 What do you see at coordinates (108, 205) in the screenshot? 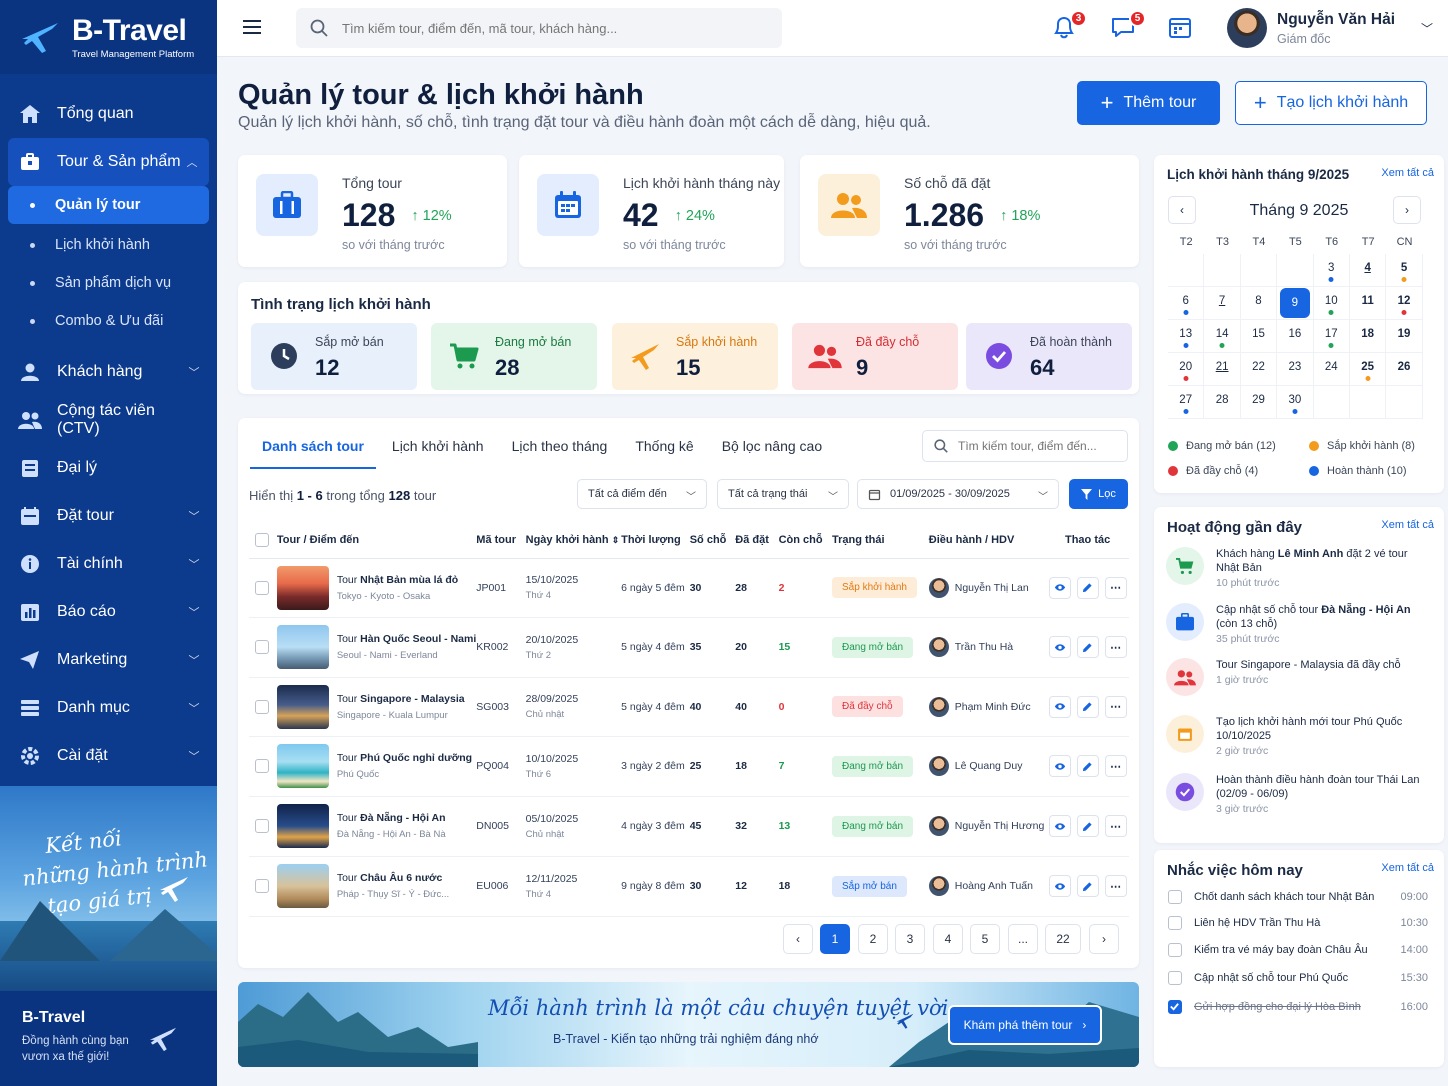
I see `sidebar-sub-tour-management: Quản lý tour` at bounding box center [108, 205].